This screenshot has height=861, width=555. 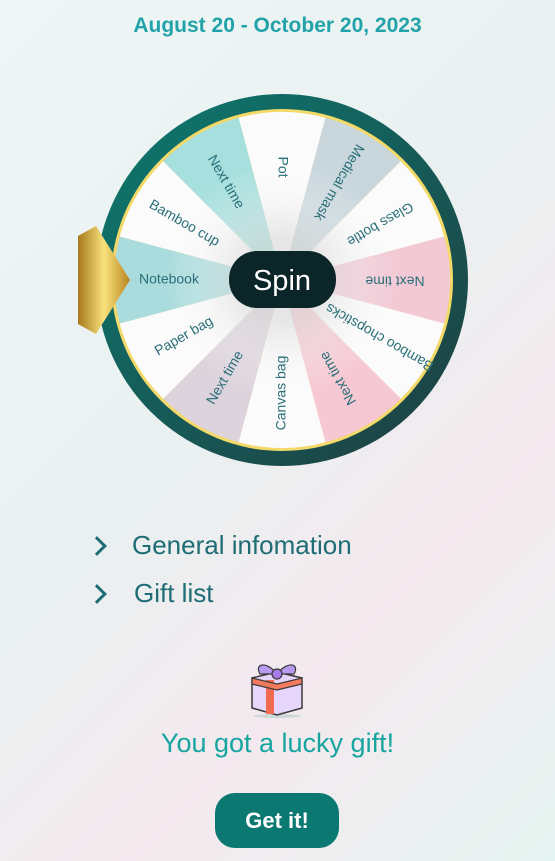 I want to click on get-it-button: Get it!, so click(x=277, y=820).